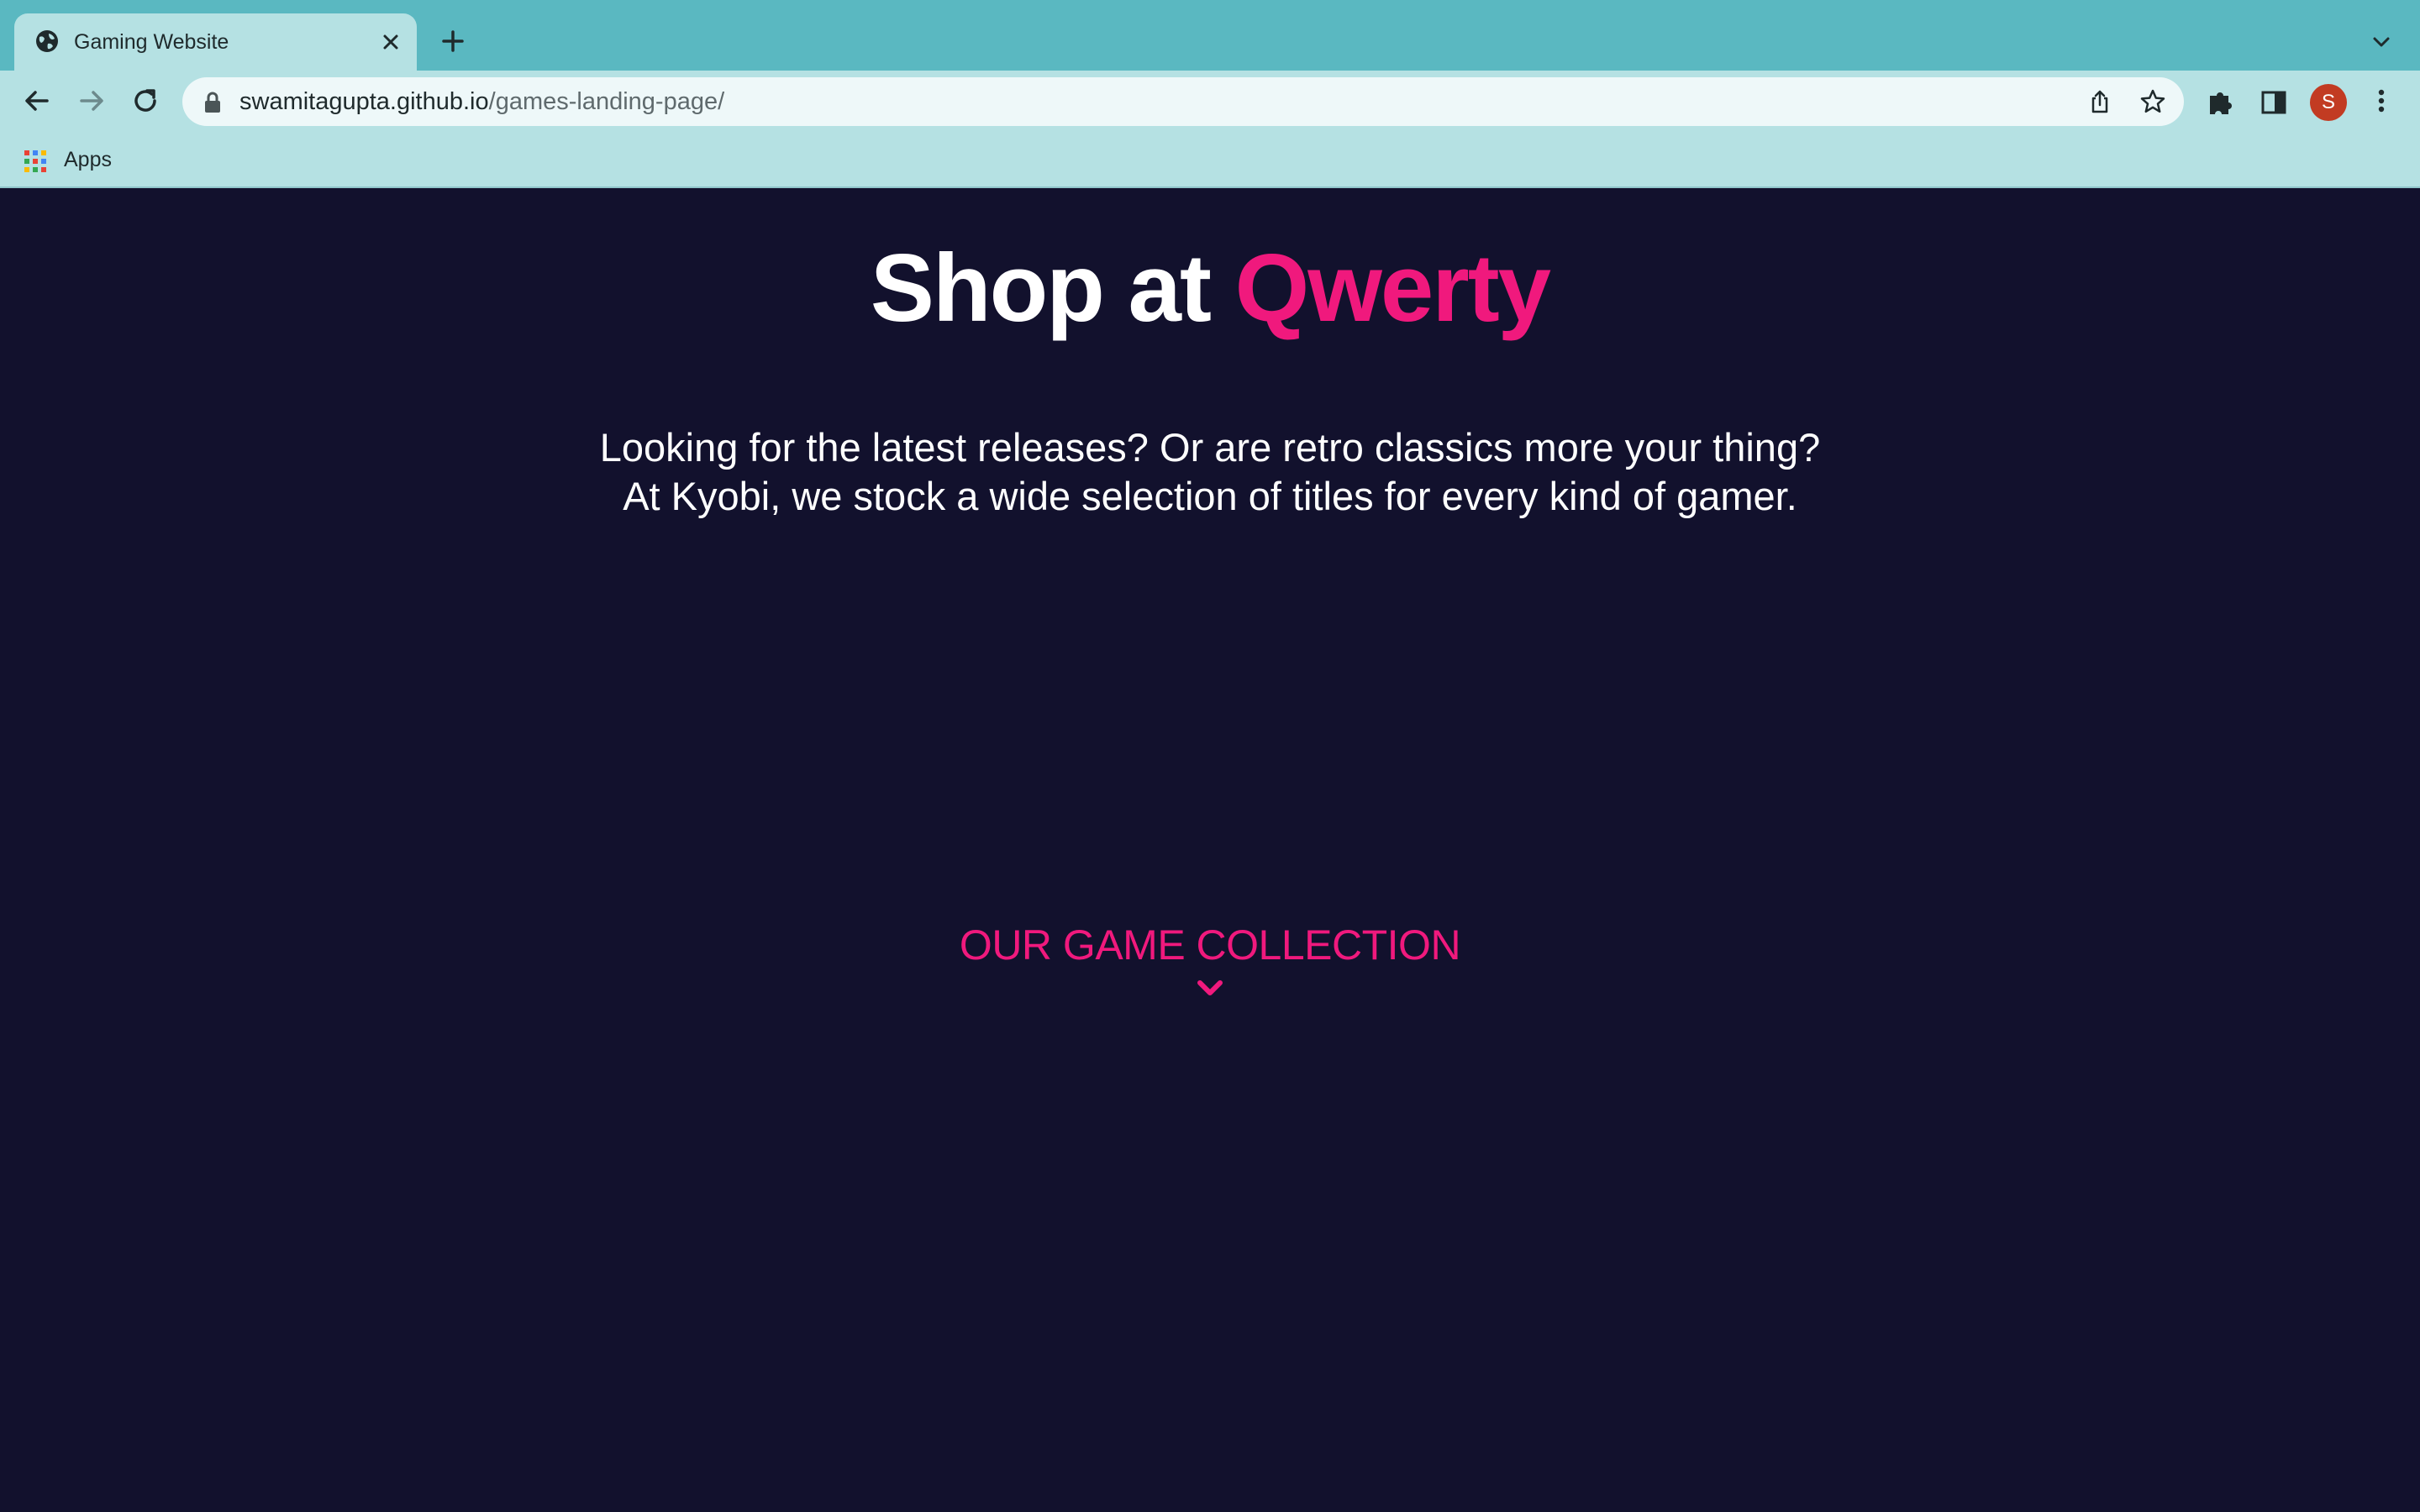 This screenshot has width=2420, height=1512. What do you see at coordinates (1052, 288) in the screenshot?
I see `hero-title-prefix: Shop at` at bounding box center [1052, 288].